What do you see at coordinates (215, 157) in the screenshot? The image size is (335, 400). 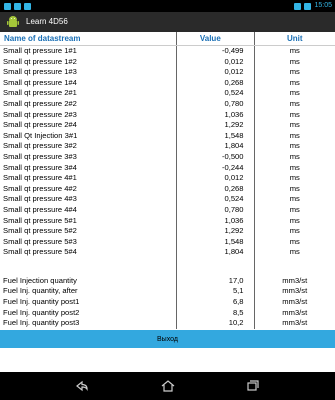 I see `row-value: -0,500` at bounding box center [215, 157].